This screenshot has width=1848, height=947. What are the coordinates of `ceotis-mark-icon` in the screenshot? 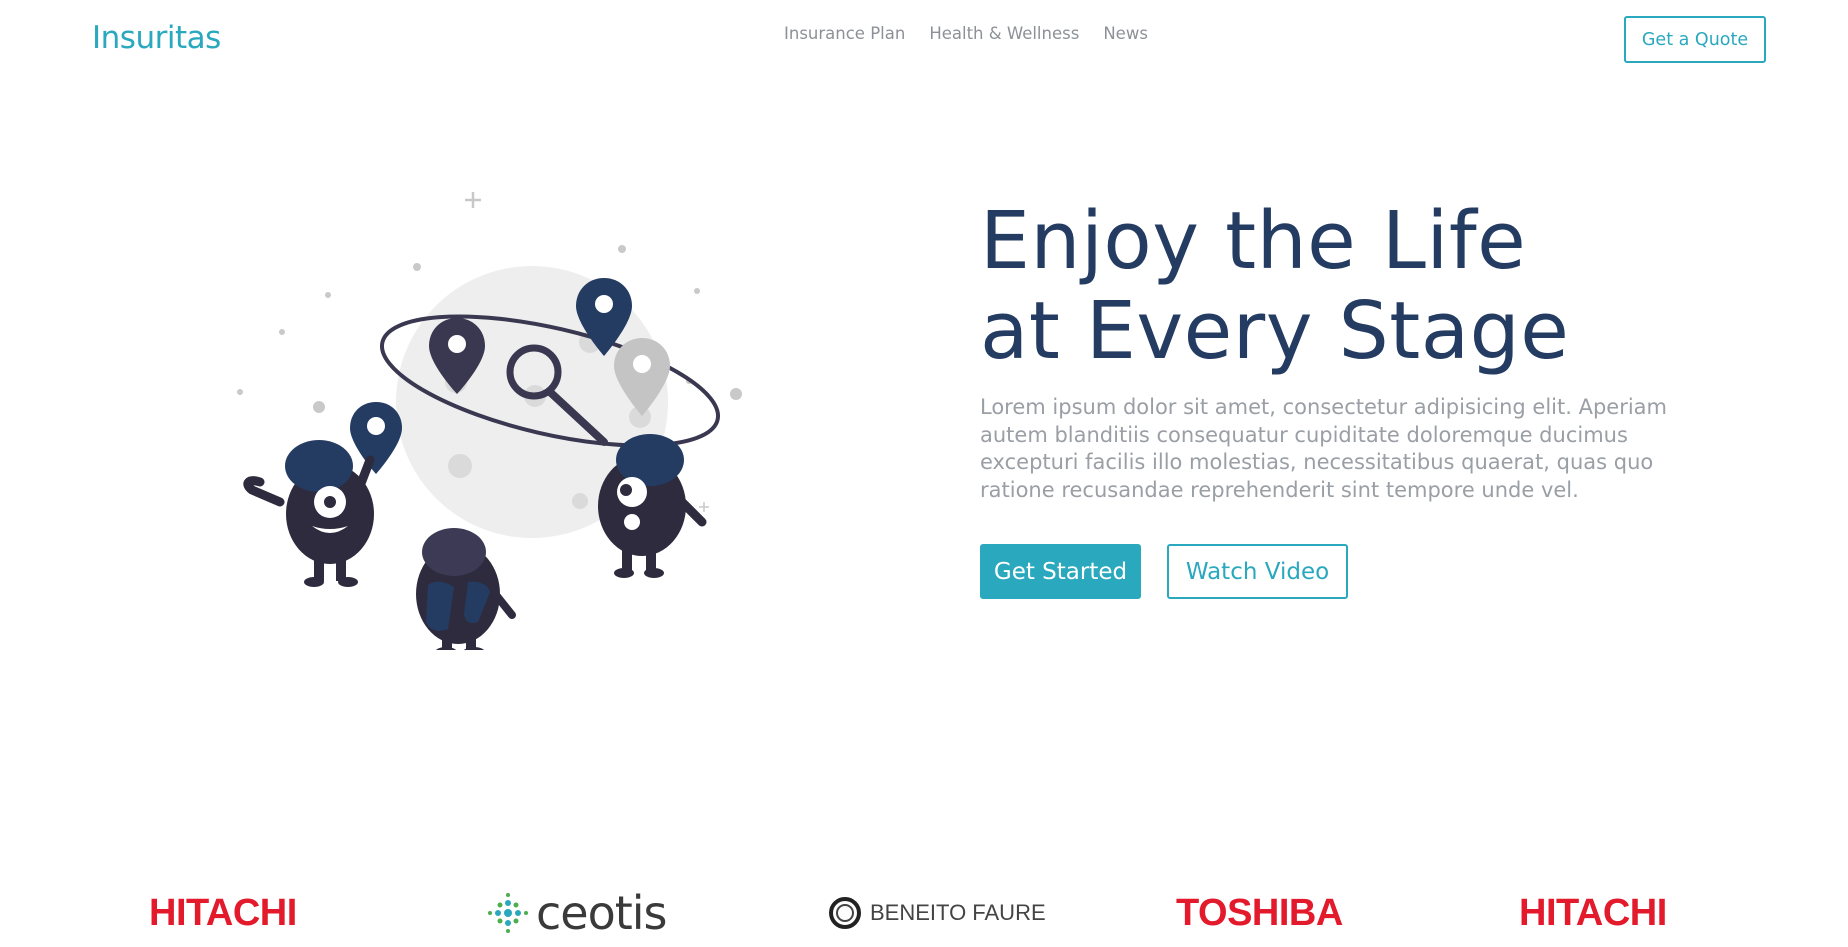 It's located at (508, 913).